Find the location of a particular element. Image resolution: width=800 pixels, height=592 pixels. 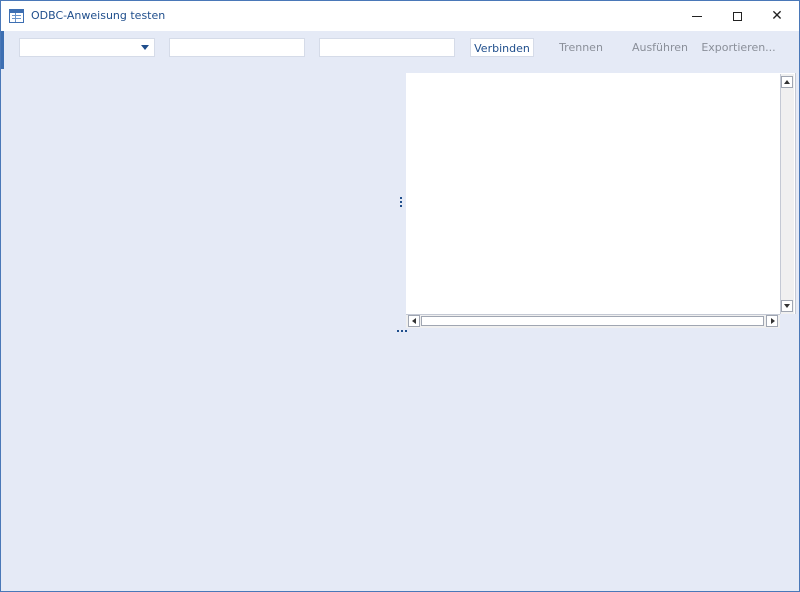

connect-button: Verbinden is located at coordinates (502, 47).